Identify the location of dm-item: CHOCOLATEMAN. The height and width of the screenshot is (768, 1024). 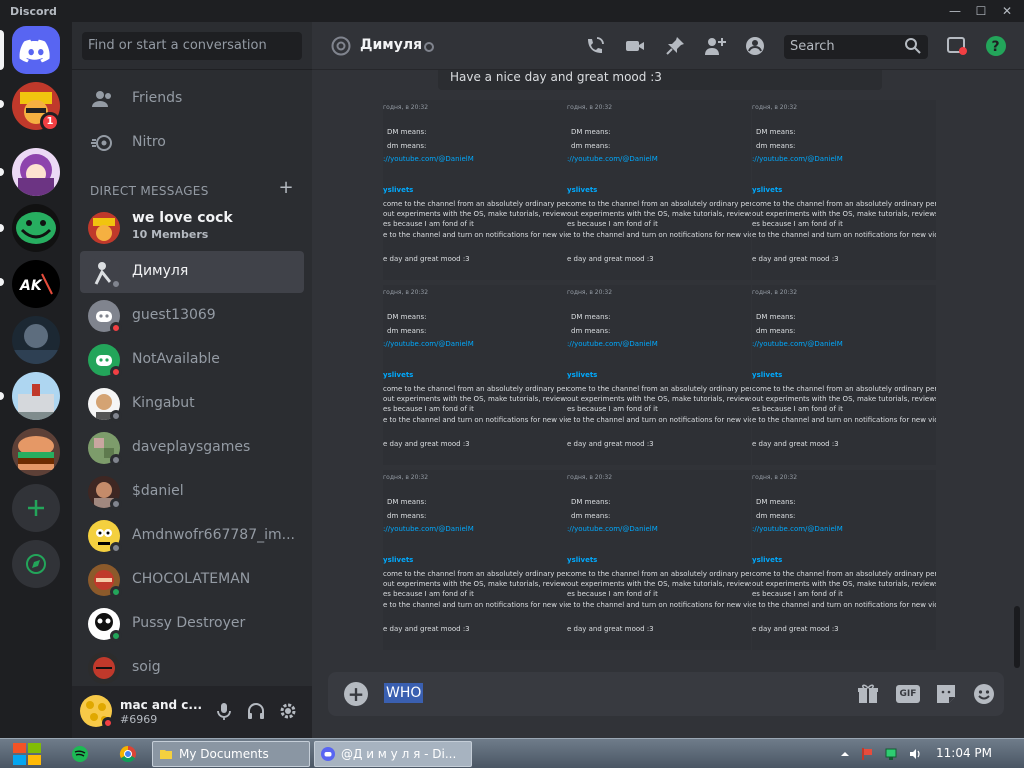
(192, 580).